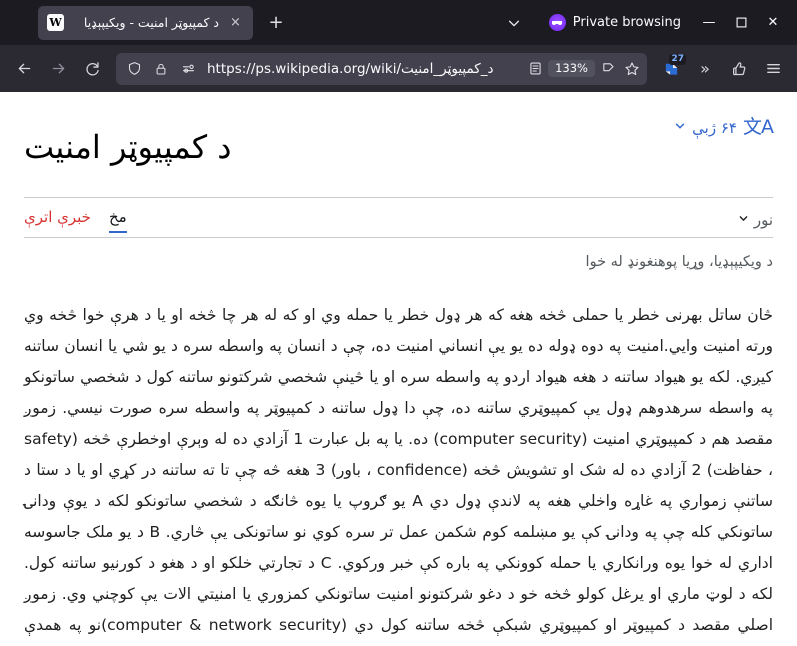 The image size is (797, 646). Describe the element at coordinates (763, 220) in the screenshot. I see `more-menu-label: نور` at that location.